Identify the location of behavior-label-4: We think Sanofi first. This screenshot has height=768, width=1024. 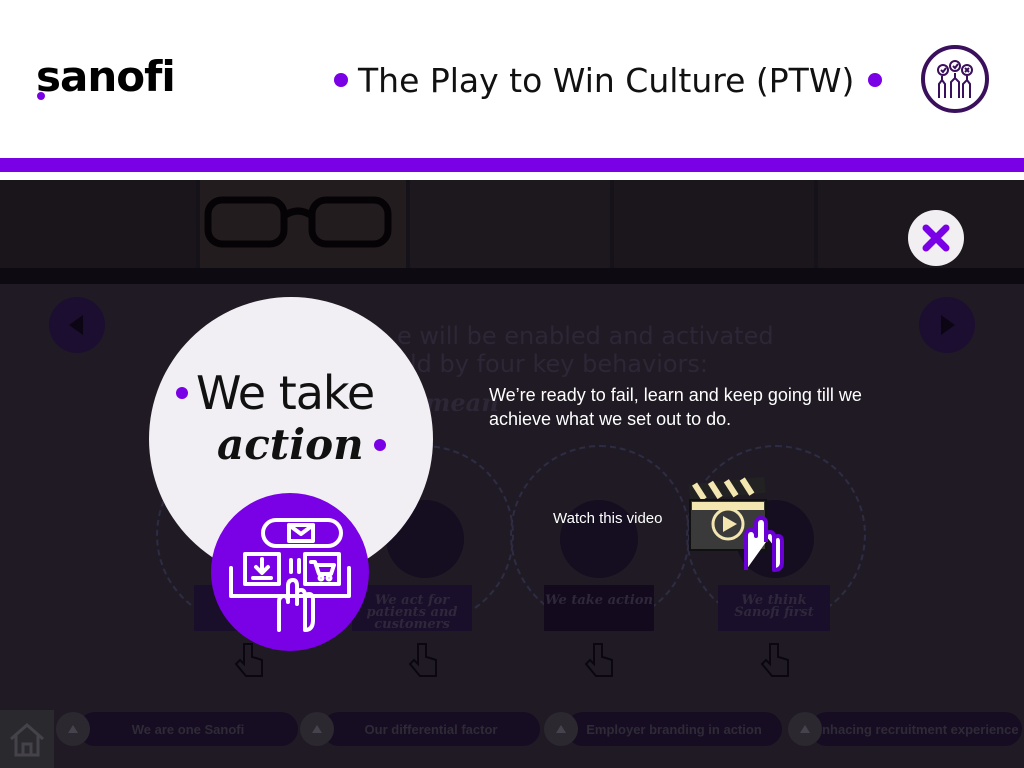
(774, 608).